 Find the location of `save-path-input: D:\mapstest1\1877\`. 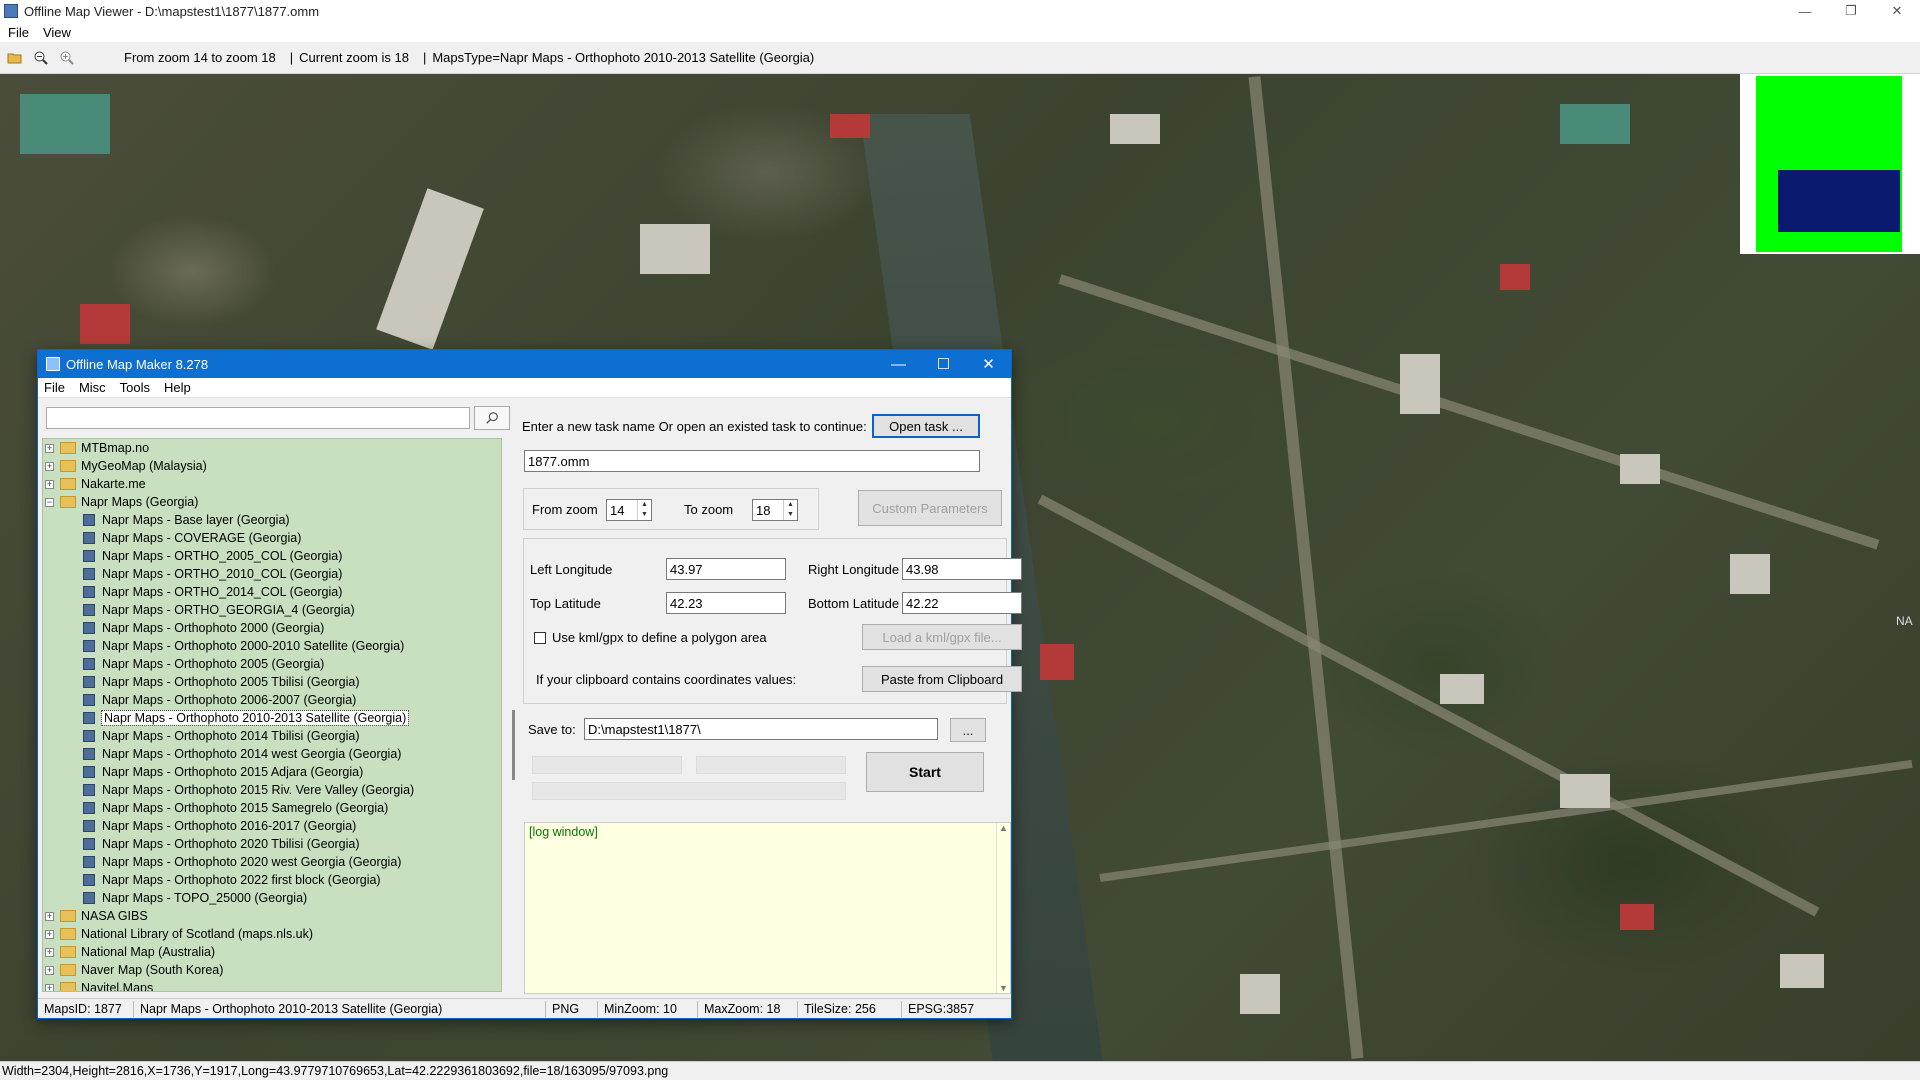

save-path-input: D:\mapstest1\1877\ is located at coordinates (761, 729).